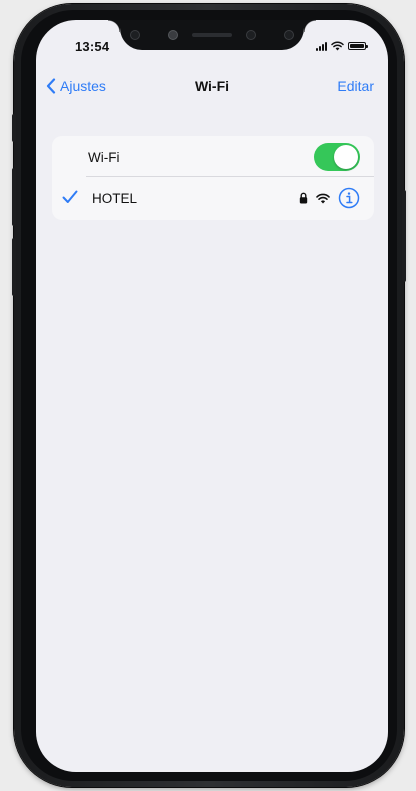 The height and width of the screenshot is (791, 416). I want to click on cellular-signal-icon, so click(321, 46).